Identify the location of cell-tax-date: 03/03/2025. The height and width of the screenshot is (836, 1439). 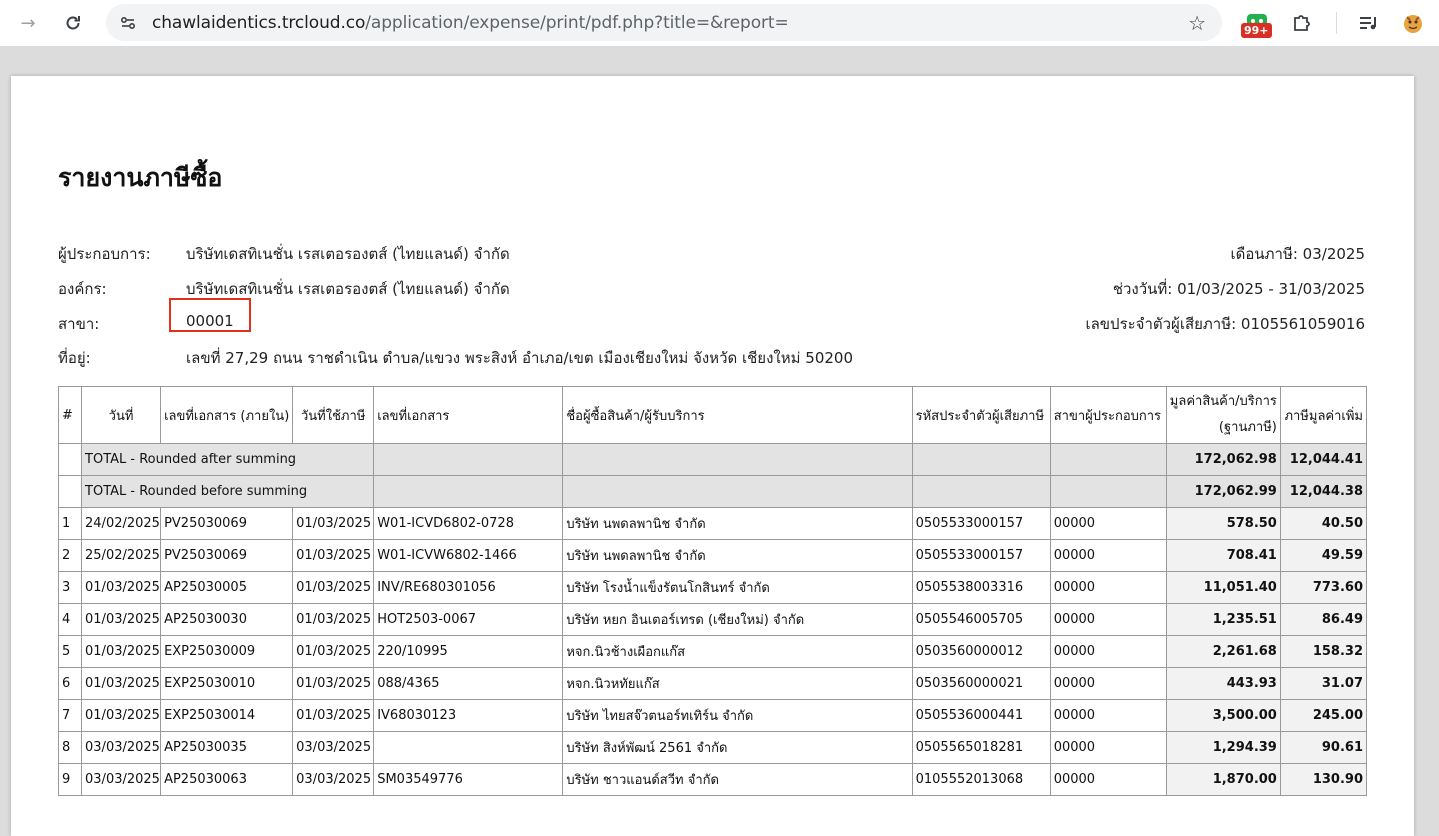
(333, 779).